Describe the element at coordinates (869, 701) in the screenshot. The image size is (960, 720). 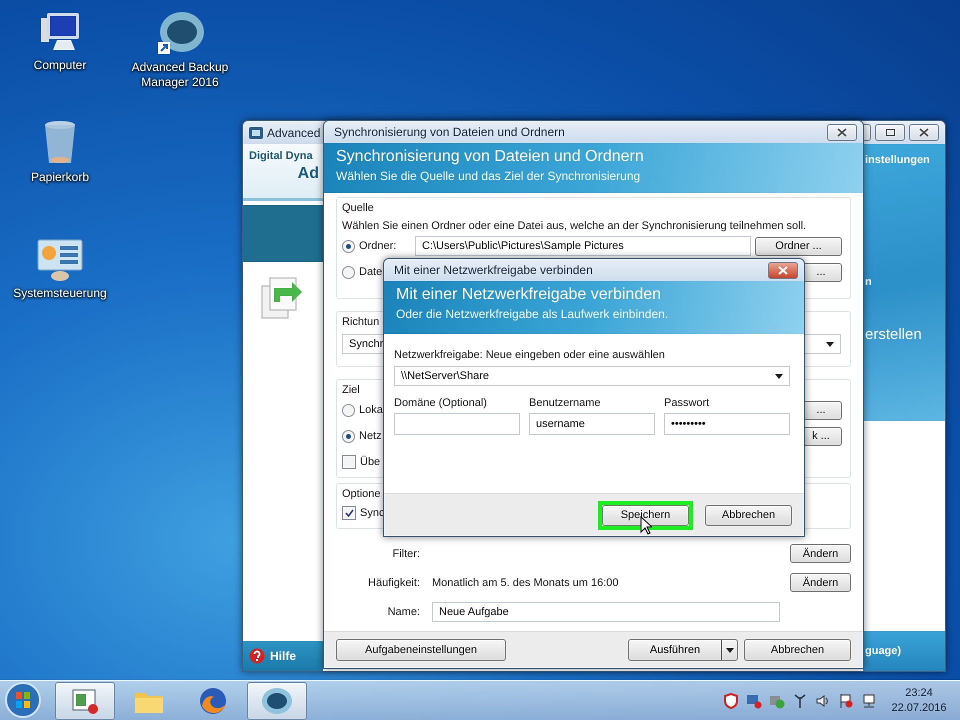
I see `network-icon` at that location.